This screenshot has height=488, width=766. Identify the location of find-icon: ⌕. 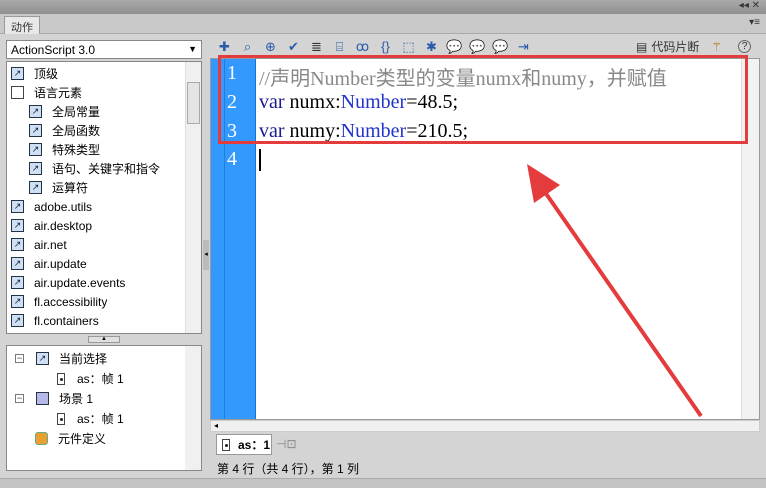
(247, 47).